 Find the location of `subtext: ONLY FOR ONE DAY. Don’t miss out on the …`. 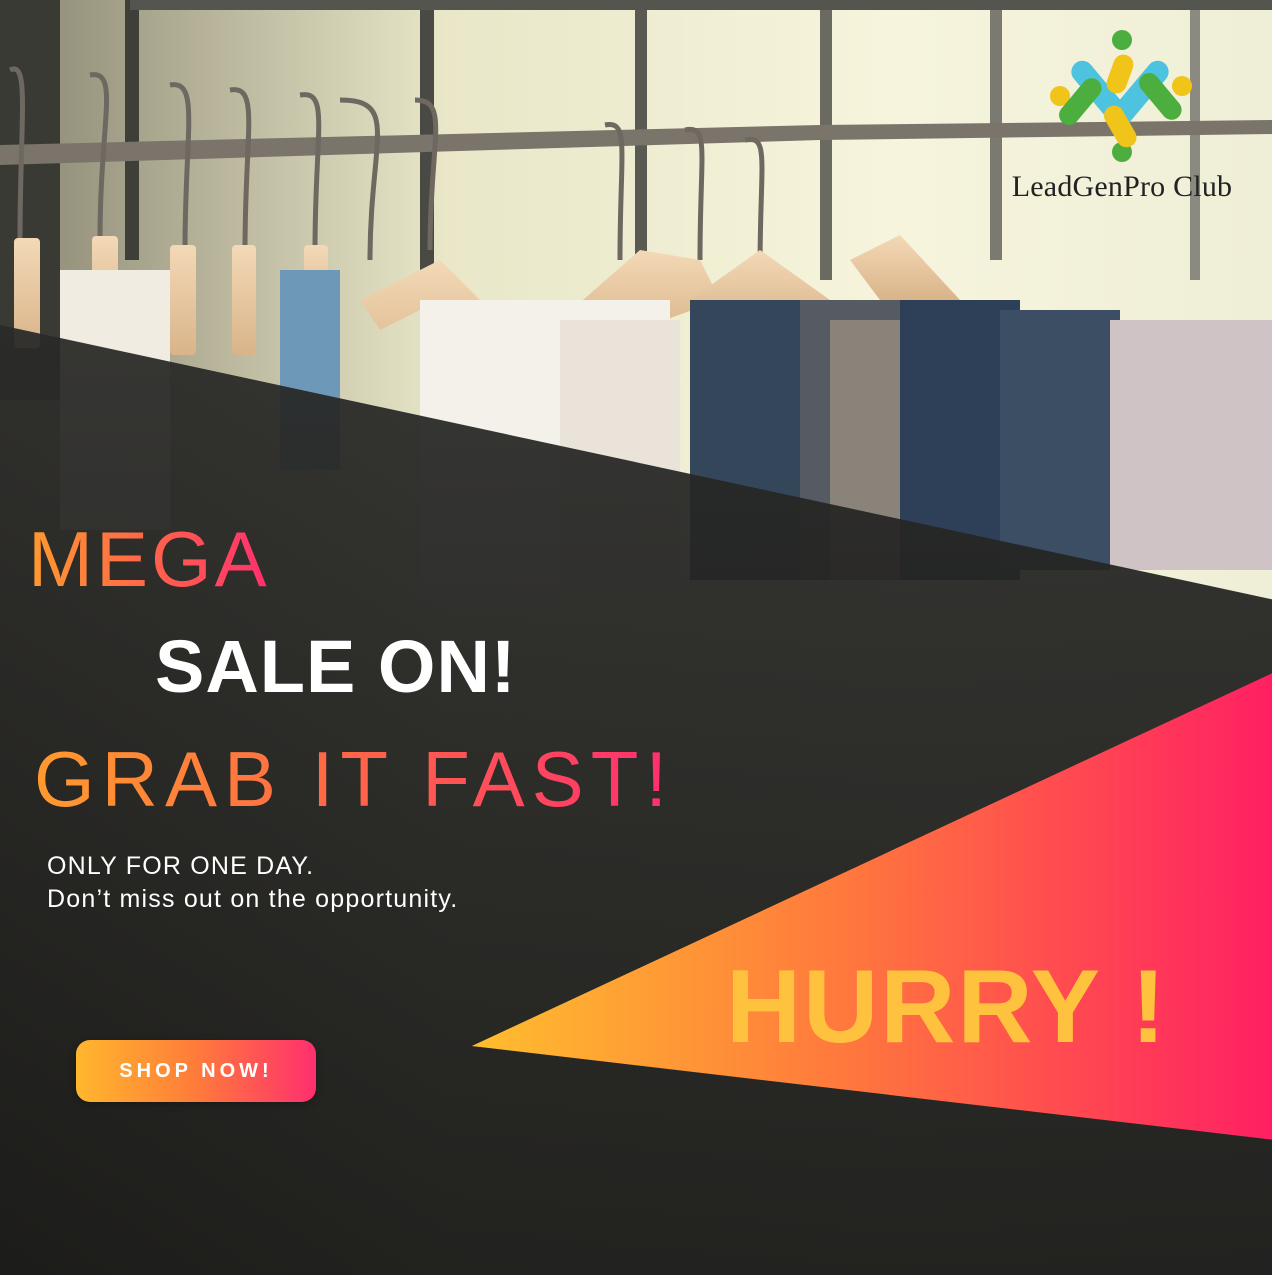

subtext: ONLY FOR ONE DAY. Don’t miss out on the … is located at coordinates (252, 883).